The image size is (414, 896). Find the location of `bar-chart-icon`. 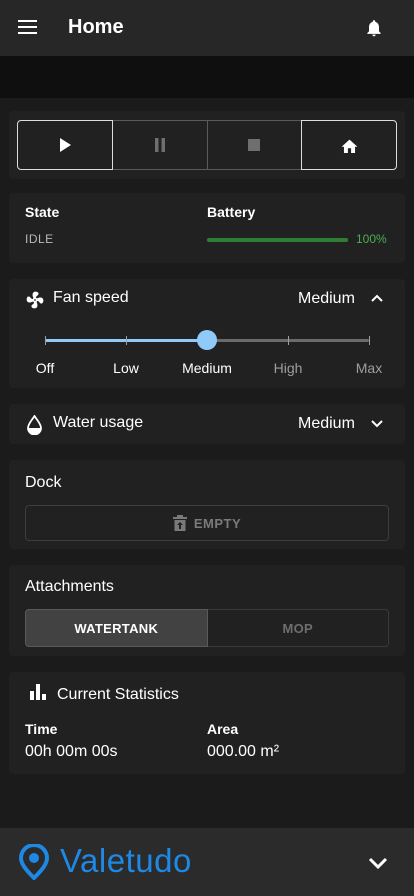

bar-chart-icon is located at coordinates (38, 692).